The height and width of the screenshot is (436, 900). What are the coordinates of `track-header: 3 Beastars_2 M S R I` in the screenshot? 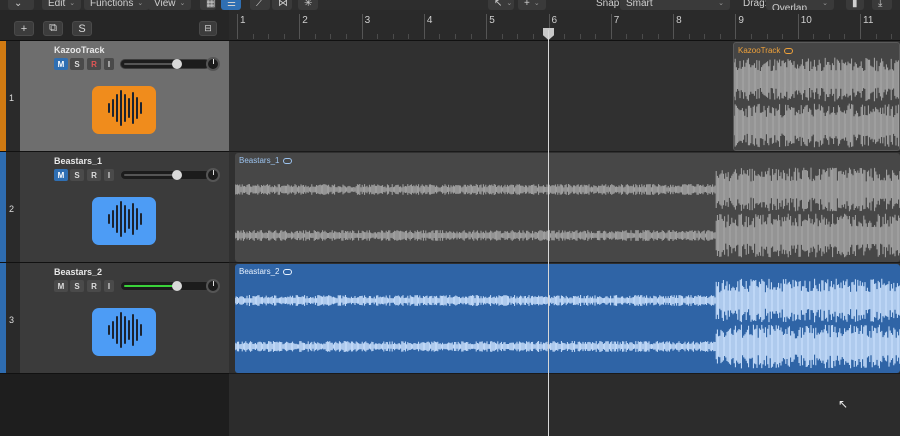 It's located at (114, 318).